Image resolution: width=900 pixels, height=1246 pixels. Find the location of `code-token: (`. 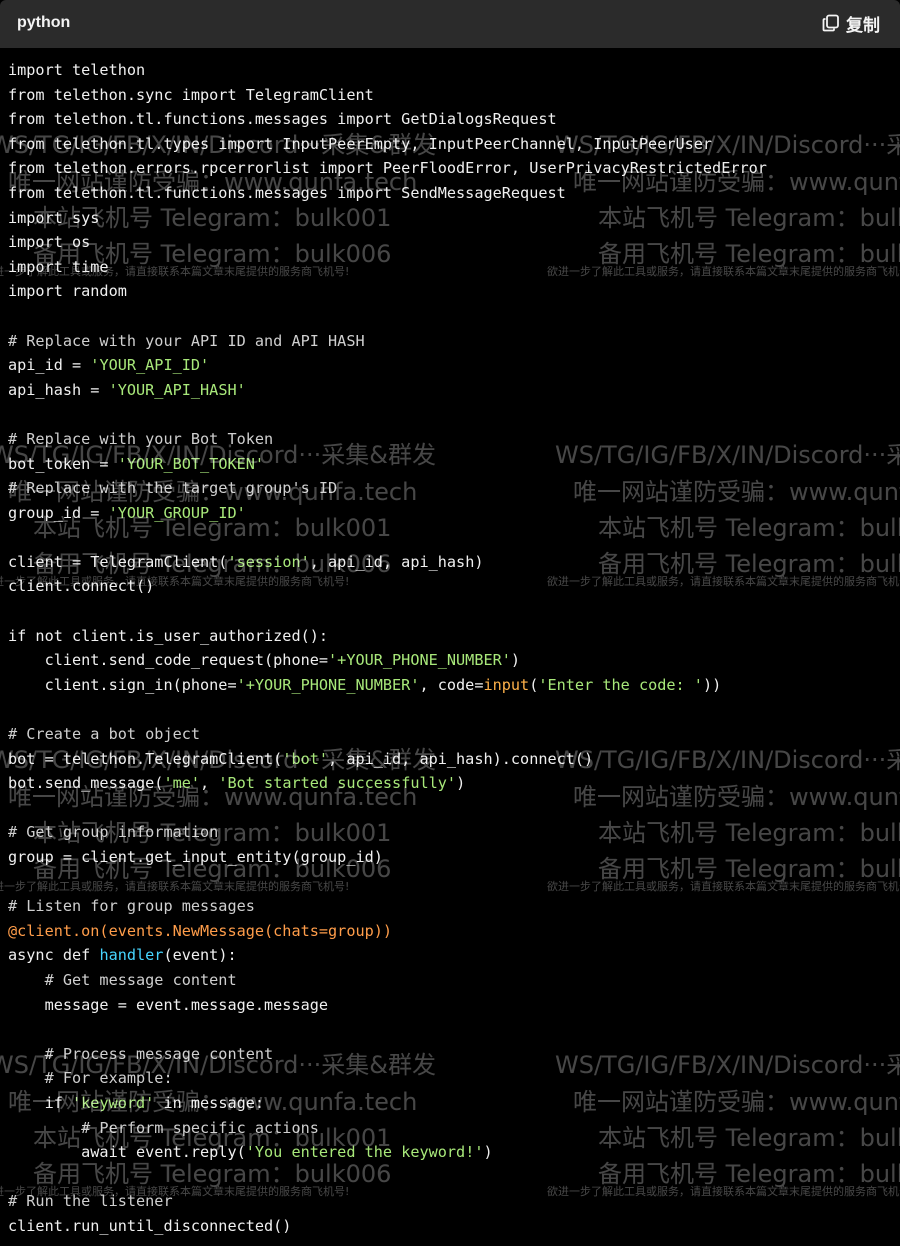

code-token: ( is located at coordinates (534, 684).